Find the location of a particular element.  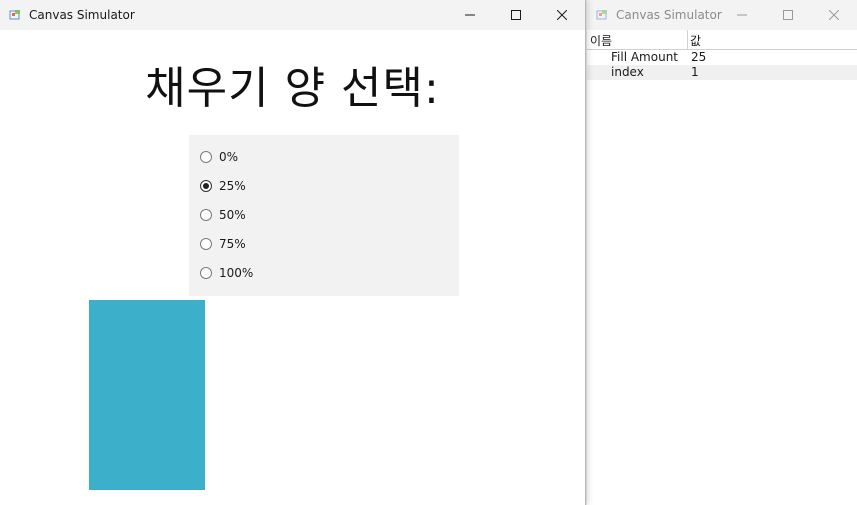

row-name: Fill Amount is located at coordinates (645, 57).